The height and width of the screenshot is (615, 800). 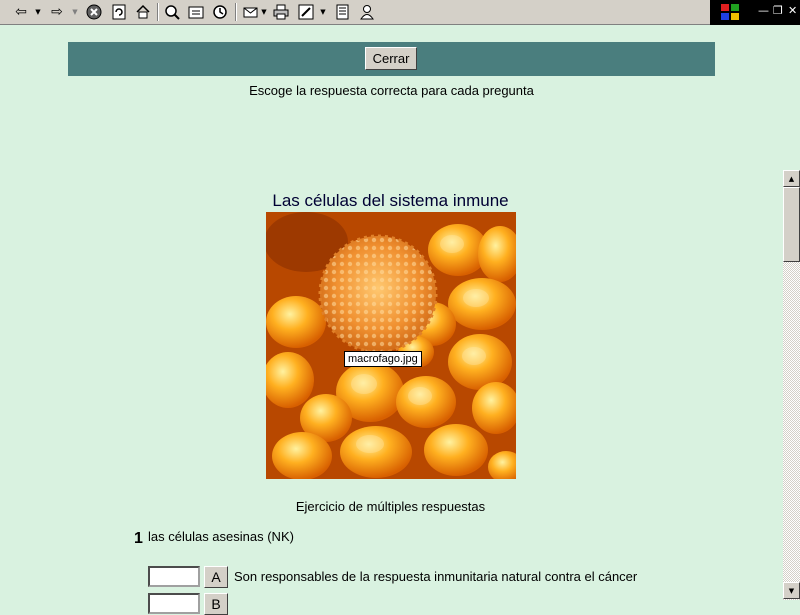 I want to click on browser-toolbar: ⇦ ▼ ⇨ ▼ ▼ ▼ — ❐ ✕, so click(x=400, y=12).